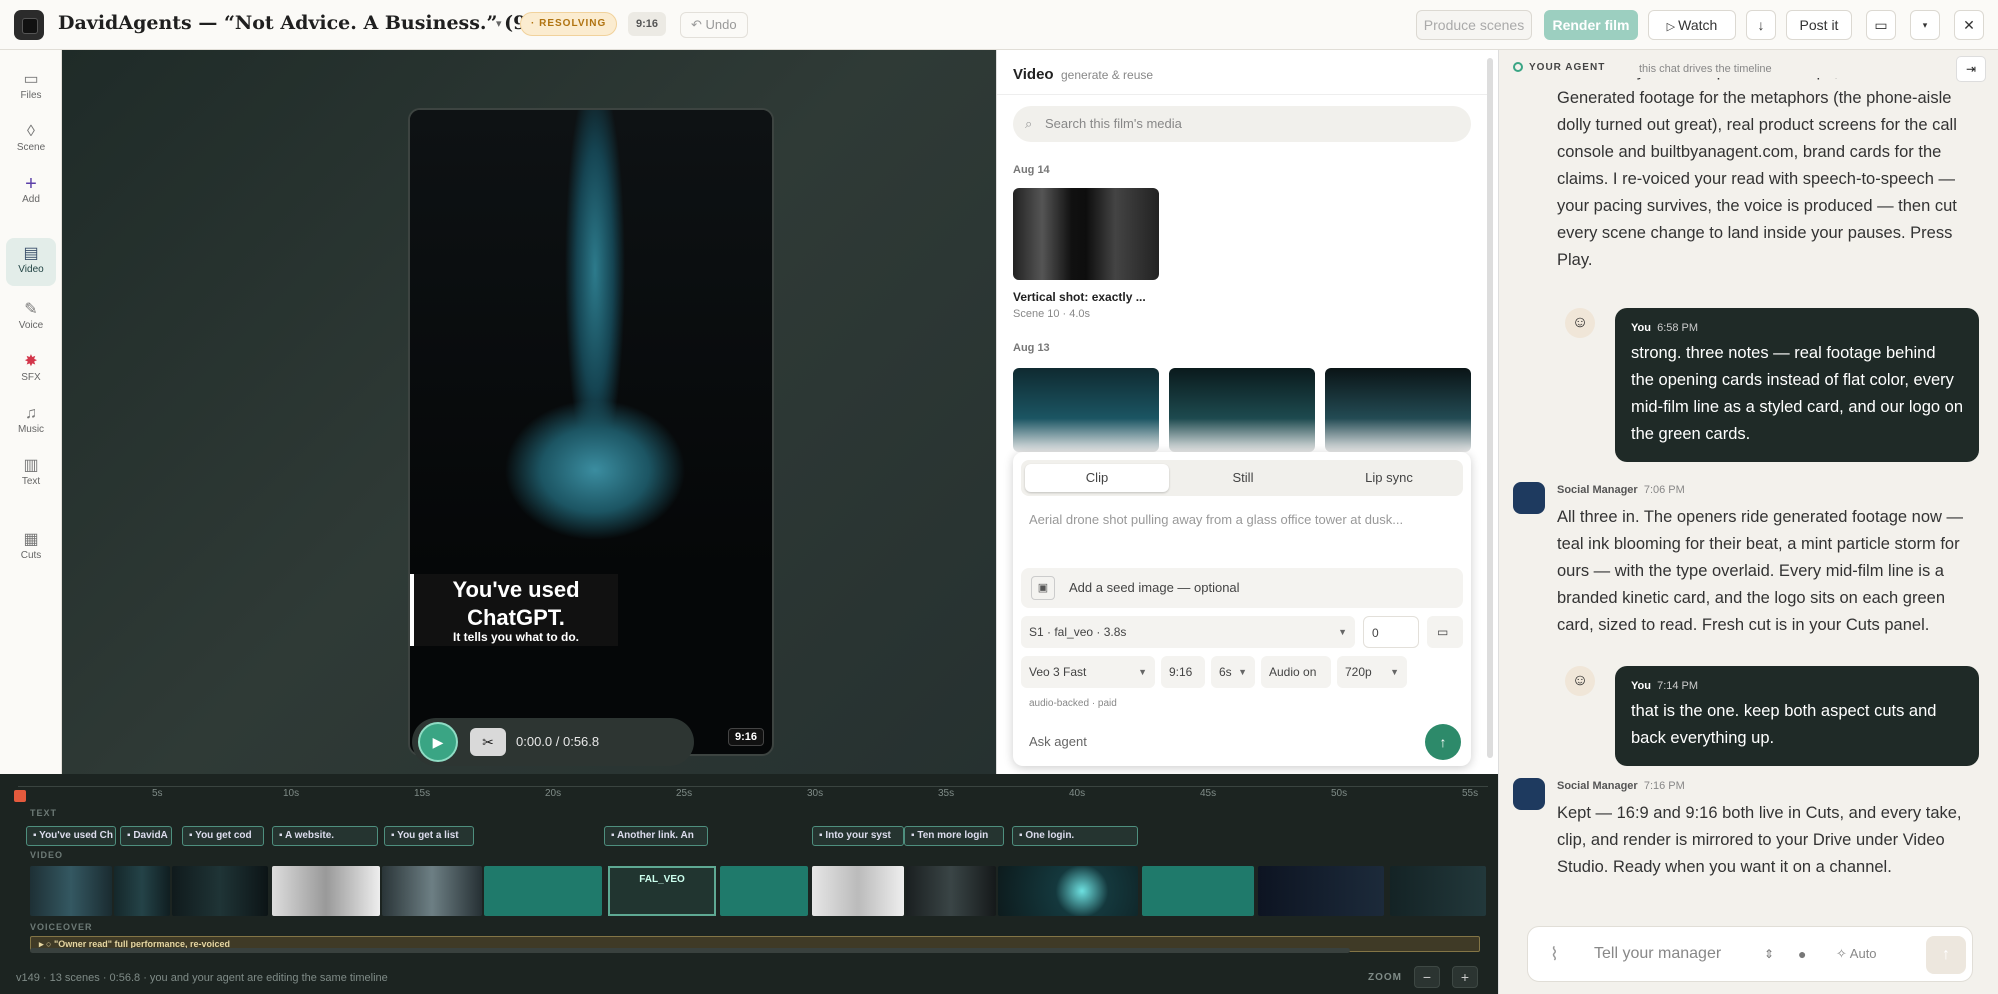  I want to click on text-clip: ▪ Ten more login, so click(954, 836).